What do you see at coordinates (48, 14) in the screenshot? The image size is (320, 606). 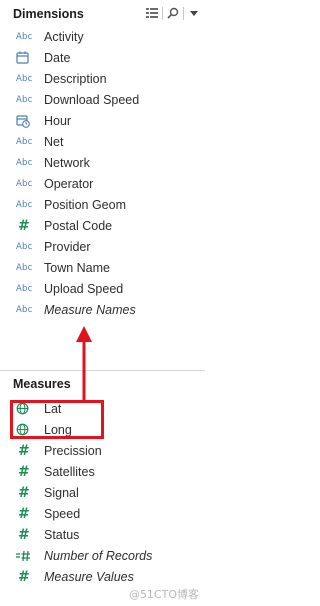 I see `dimensions-title: Dimensions` at bounding box center [48, 14].